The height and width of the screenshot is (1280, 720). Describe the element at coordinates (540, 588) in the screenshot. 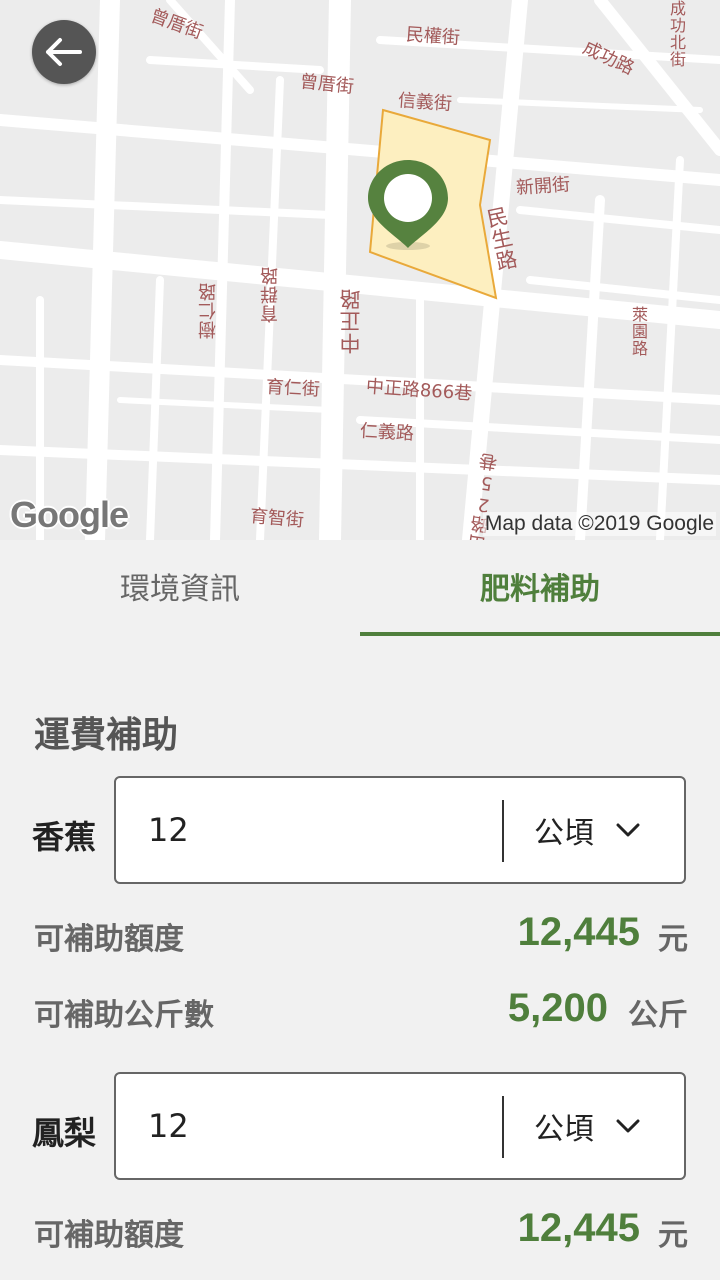

I see `tab-fertilizer-subsidy: 肥料補助` at that location.